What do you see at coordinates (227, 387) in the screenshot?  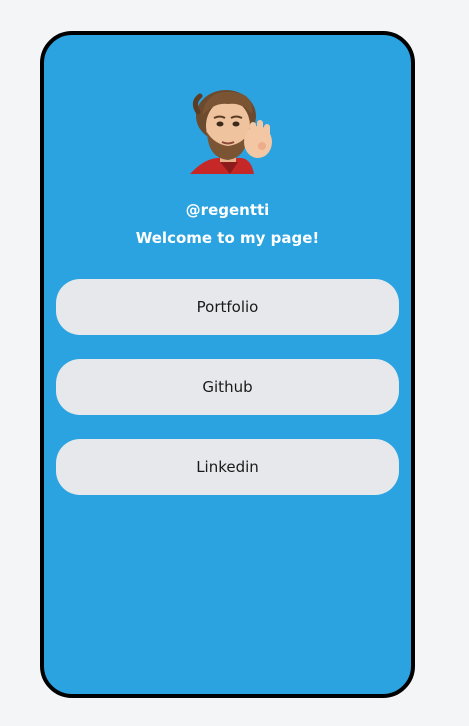 I see `github-button: Github` at bounding box center [227, 387].